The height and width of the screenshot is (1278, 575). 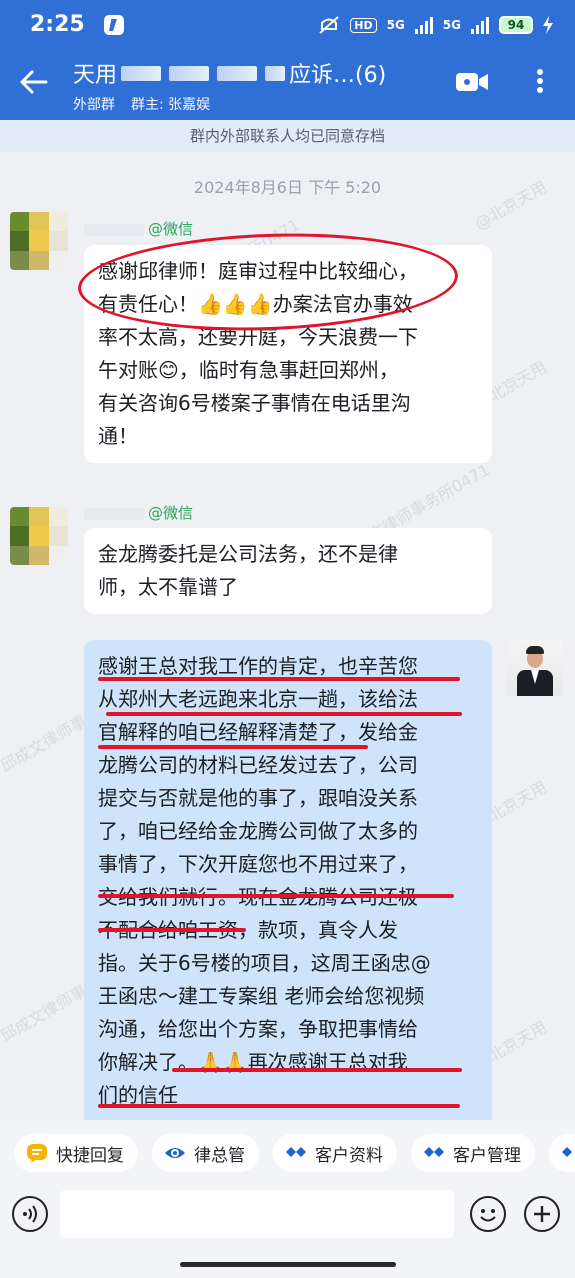 I want to click on chip-label: 客户资料, so click(x=349, y=1155).